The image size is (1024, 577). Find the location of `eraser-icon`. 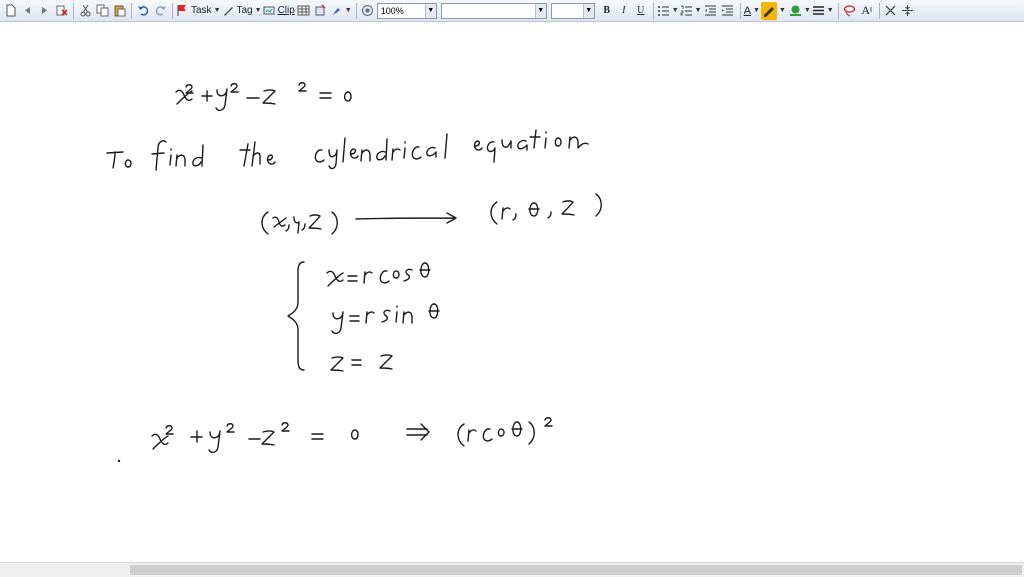

eraser-icon is located at coordinates (891, 11).